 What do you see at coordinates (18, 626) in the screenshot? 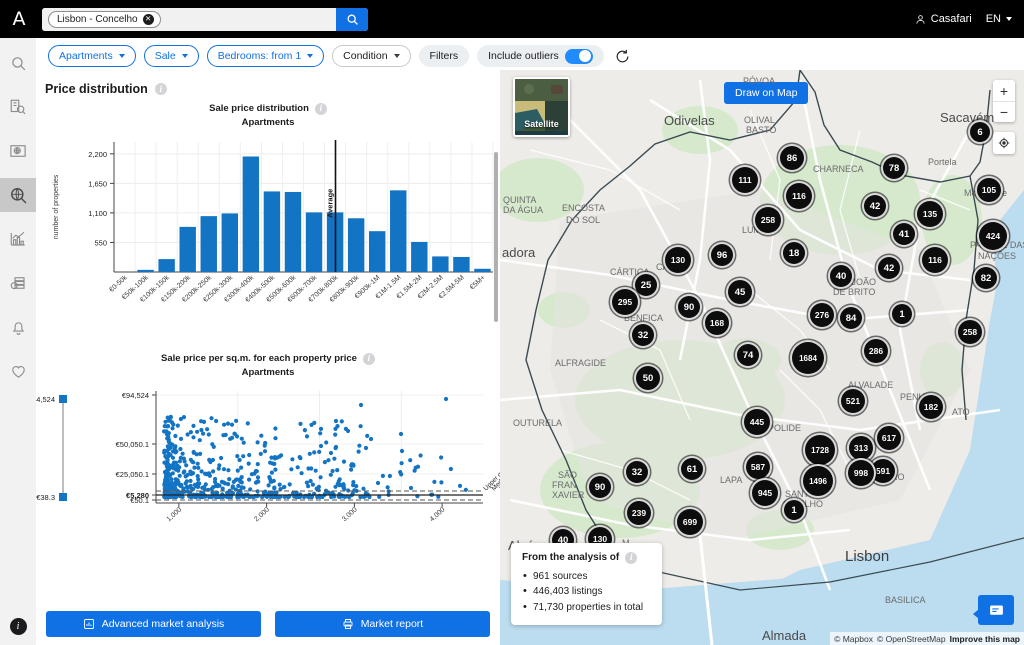
I see `sidebar-help: i` at bounding box center [18, 626].